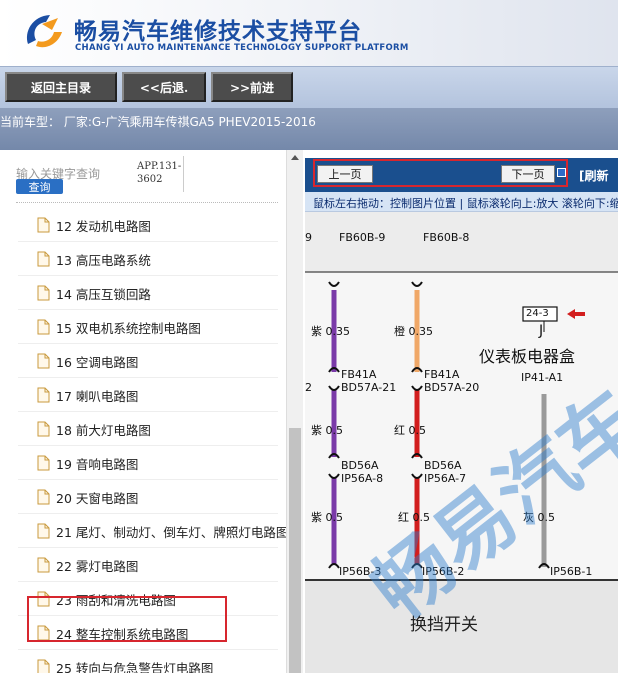  I want to click on search-area: 输入关键字查询 查询 APP.131- 3602, so click(143, 175).